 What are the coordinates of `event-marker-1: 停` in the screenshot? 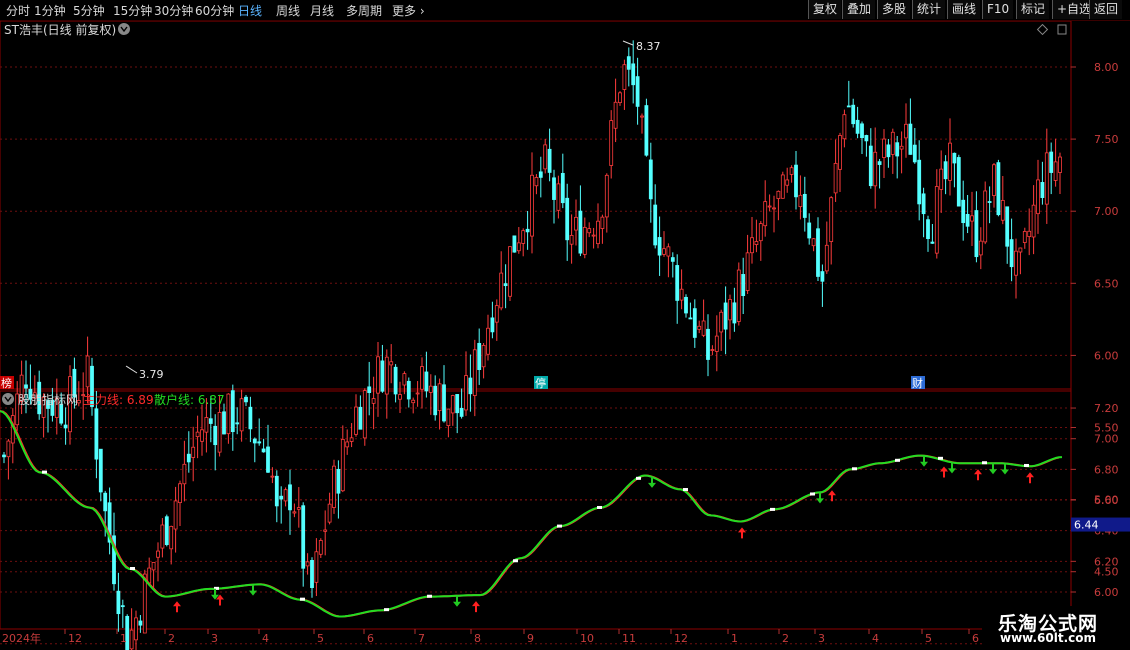 It's located at (540, 383).